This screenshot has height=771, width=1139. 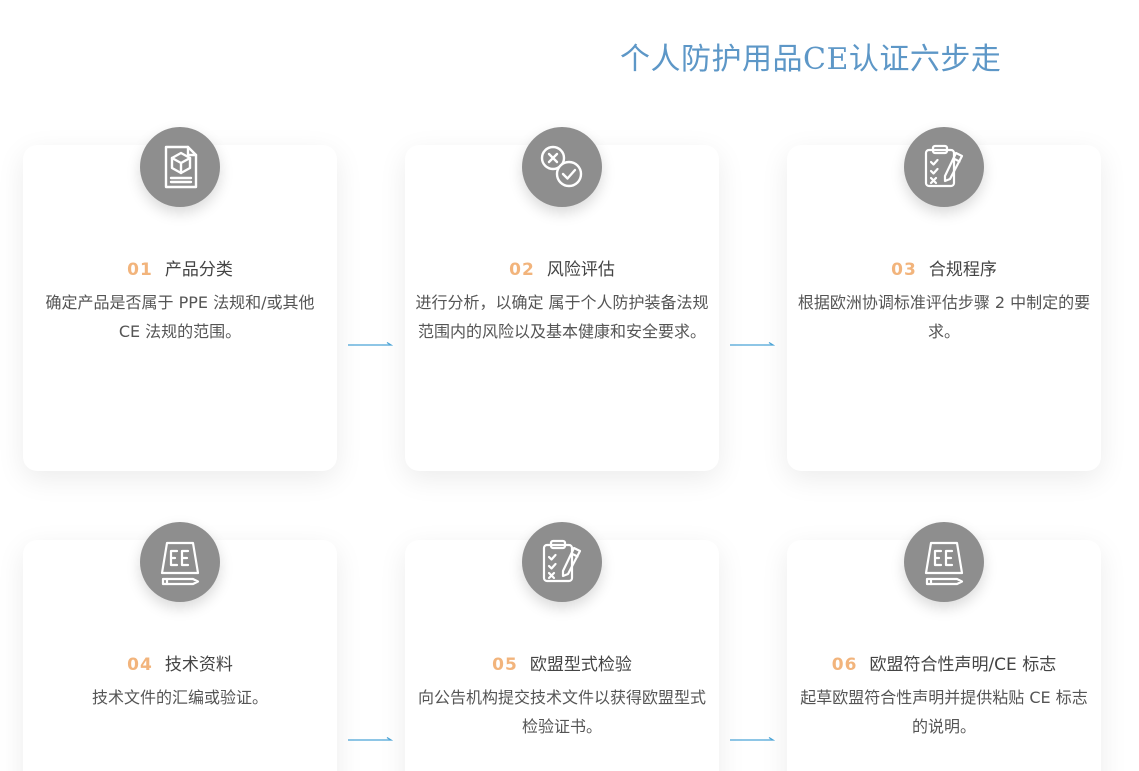 What do you see at coordinates (198, 665) in the screenshot?
I see `step-title: 技术资料` at bounding box center [198, 665].